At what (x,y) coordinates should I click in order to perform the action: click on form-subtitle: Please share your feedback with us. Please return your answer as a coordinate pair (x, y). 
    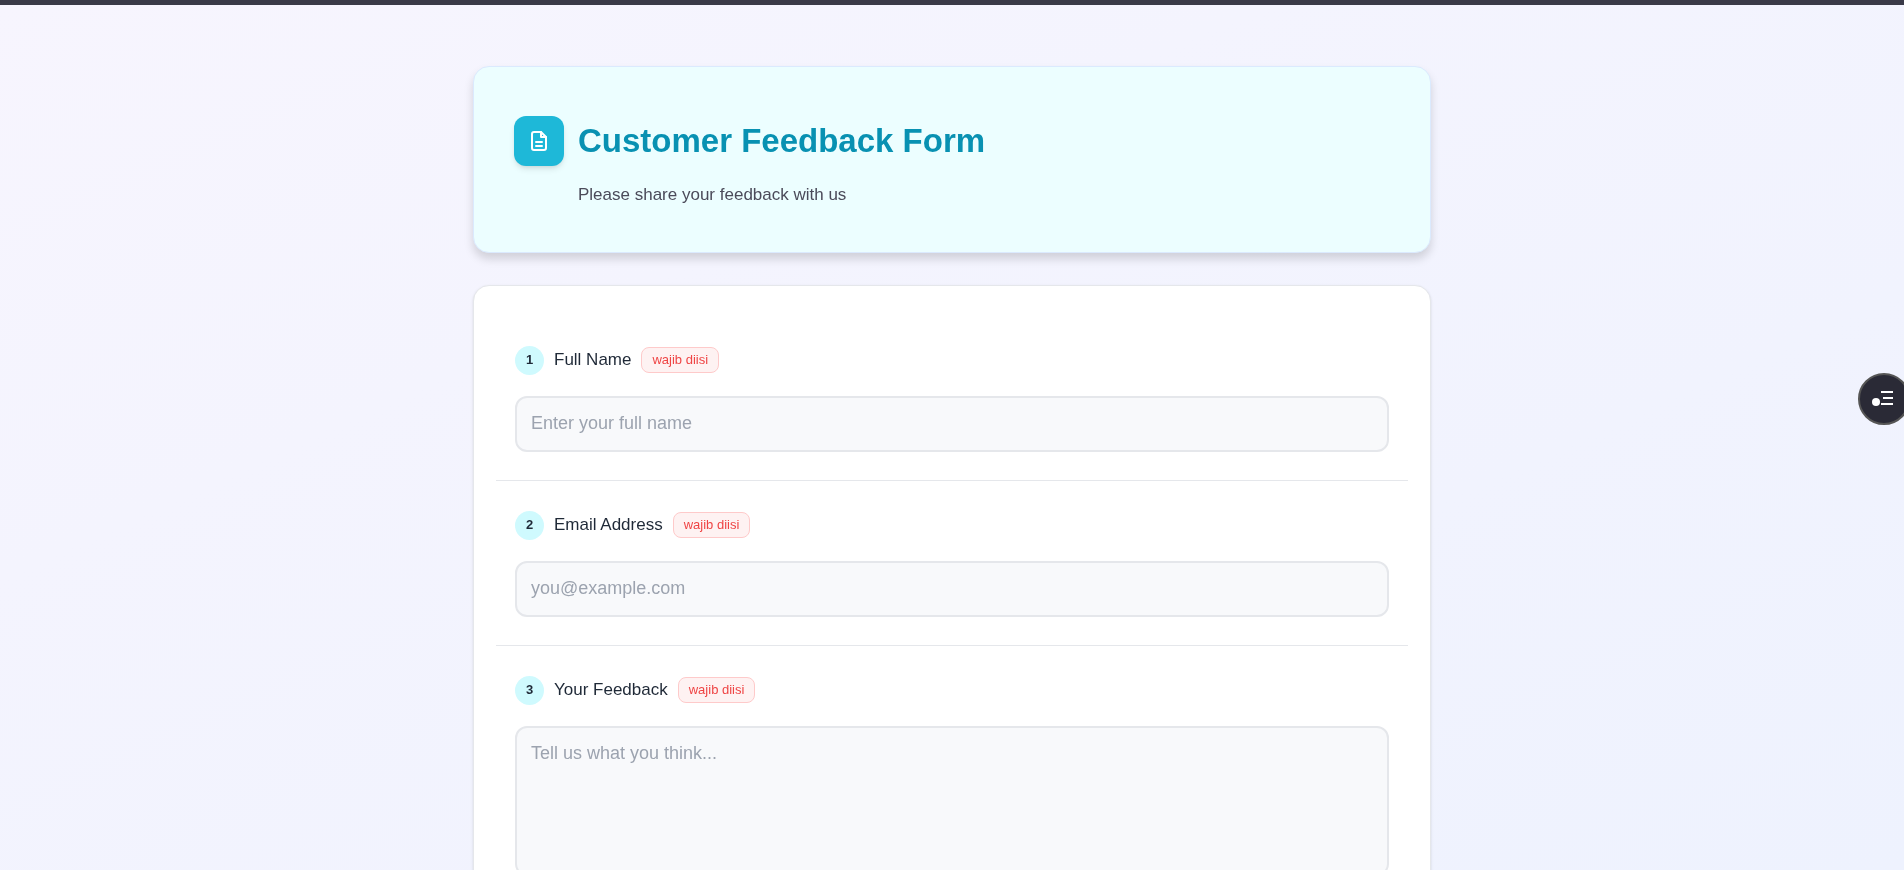
    Looking at the image, I should click on (713, 195).